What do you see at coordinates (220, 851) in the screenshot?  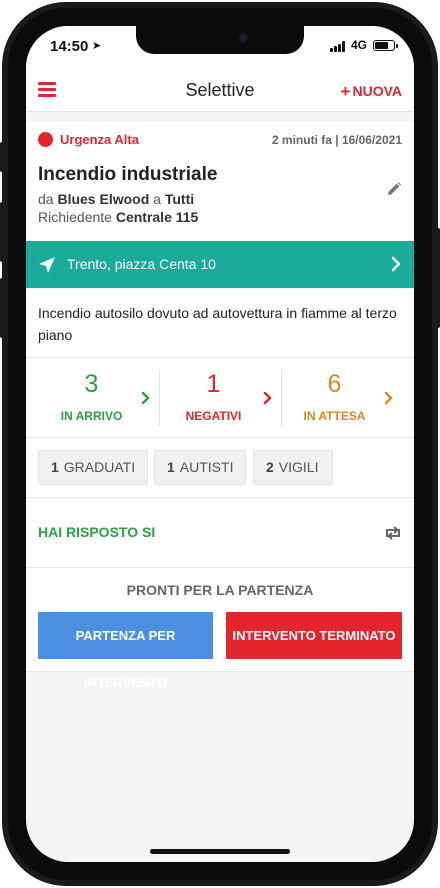 I see `home-indicator` at bounding box center [220, 851].